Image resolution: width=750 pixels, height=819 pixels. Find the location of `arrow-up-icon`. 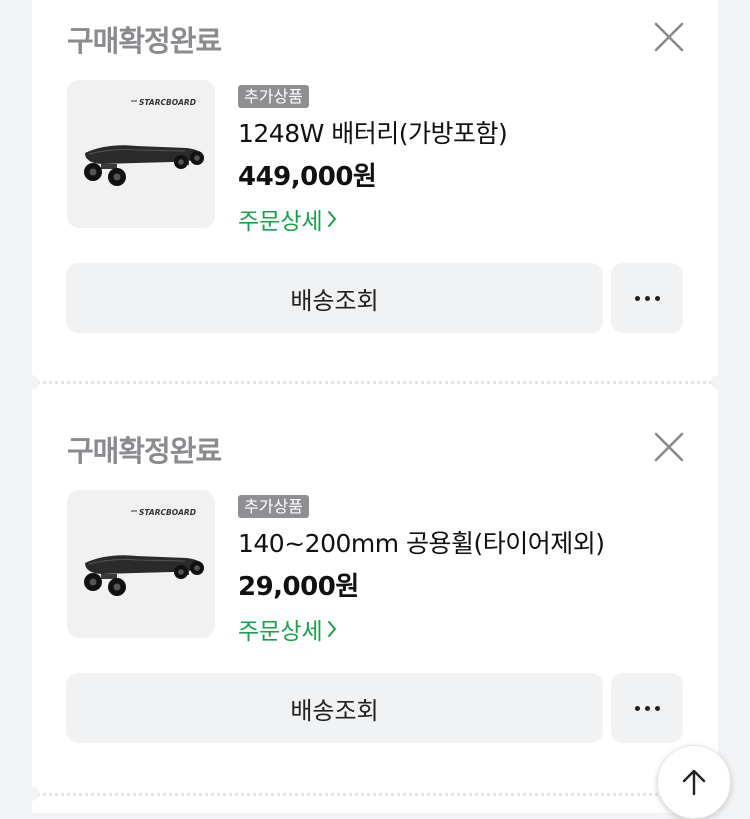

arrow-up-icon is located at coordinates (694, 782).